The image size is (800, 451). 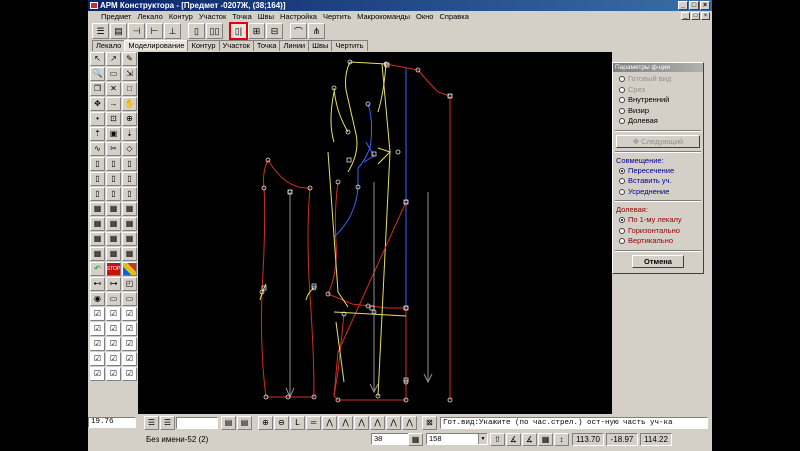 I want to click on maximize-button: □, so click(x=694, y=5).